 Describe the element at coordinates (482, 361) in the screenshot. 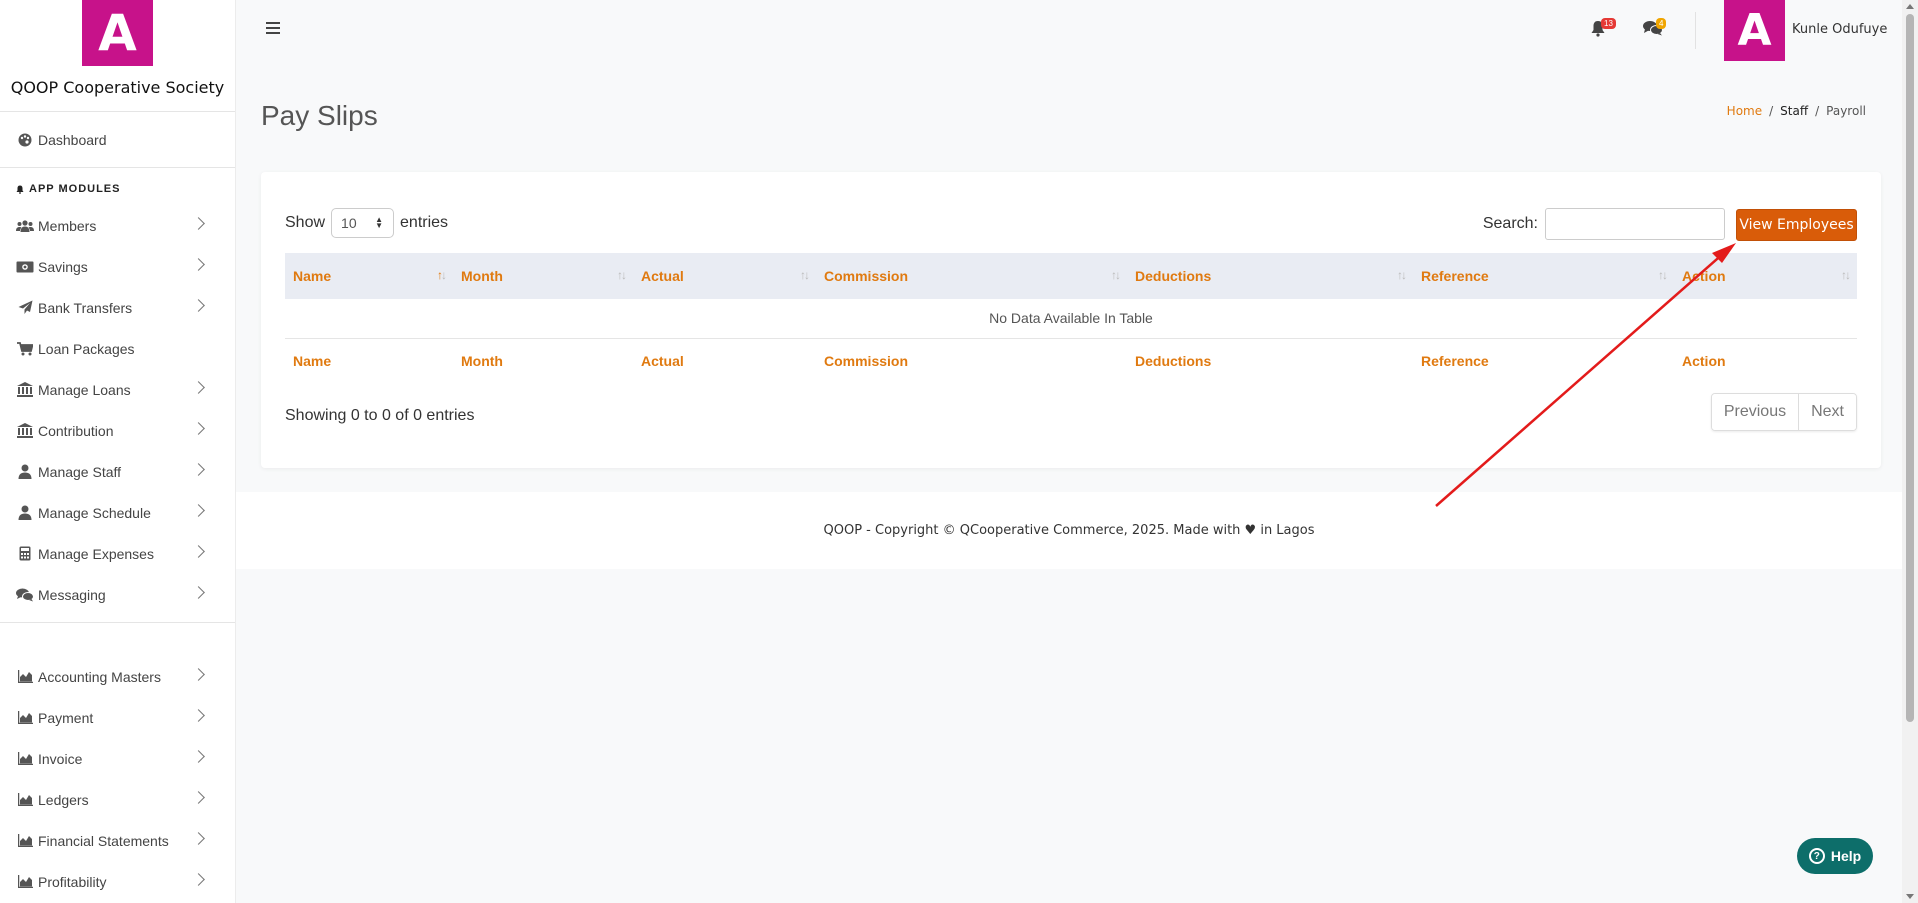

I see `footer-header-month: Month` at that location.